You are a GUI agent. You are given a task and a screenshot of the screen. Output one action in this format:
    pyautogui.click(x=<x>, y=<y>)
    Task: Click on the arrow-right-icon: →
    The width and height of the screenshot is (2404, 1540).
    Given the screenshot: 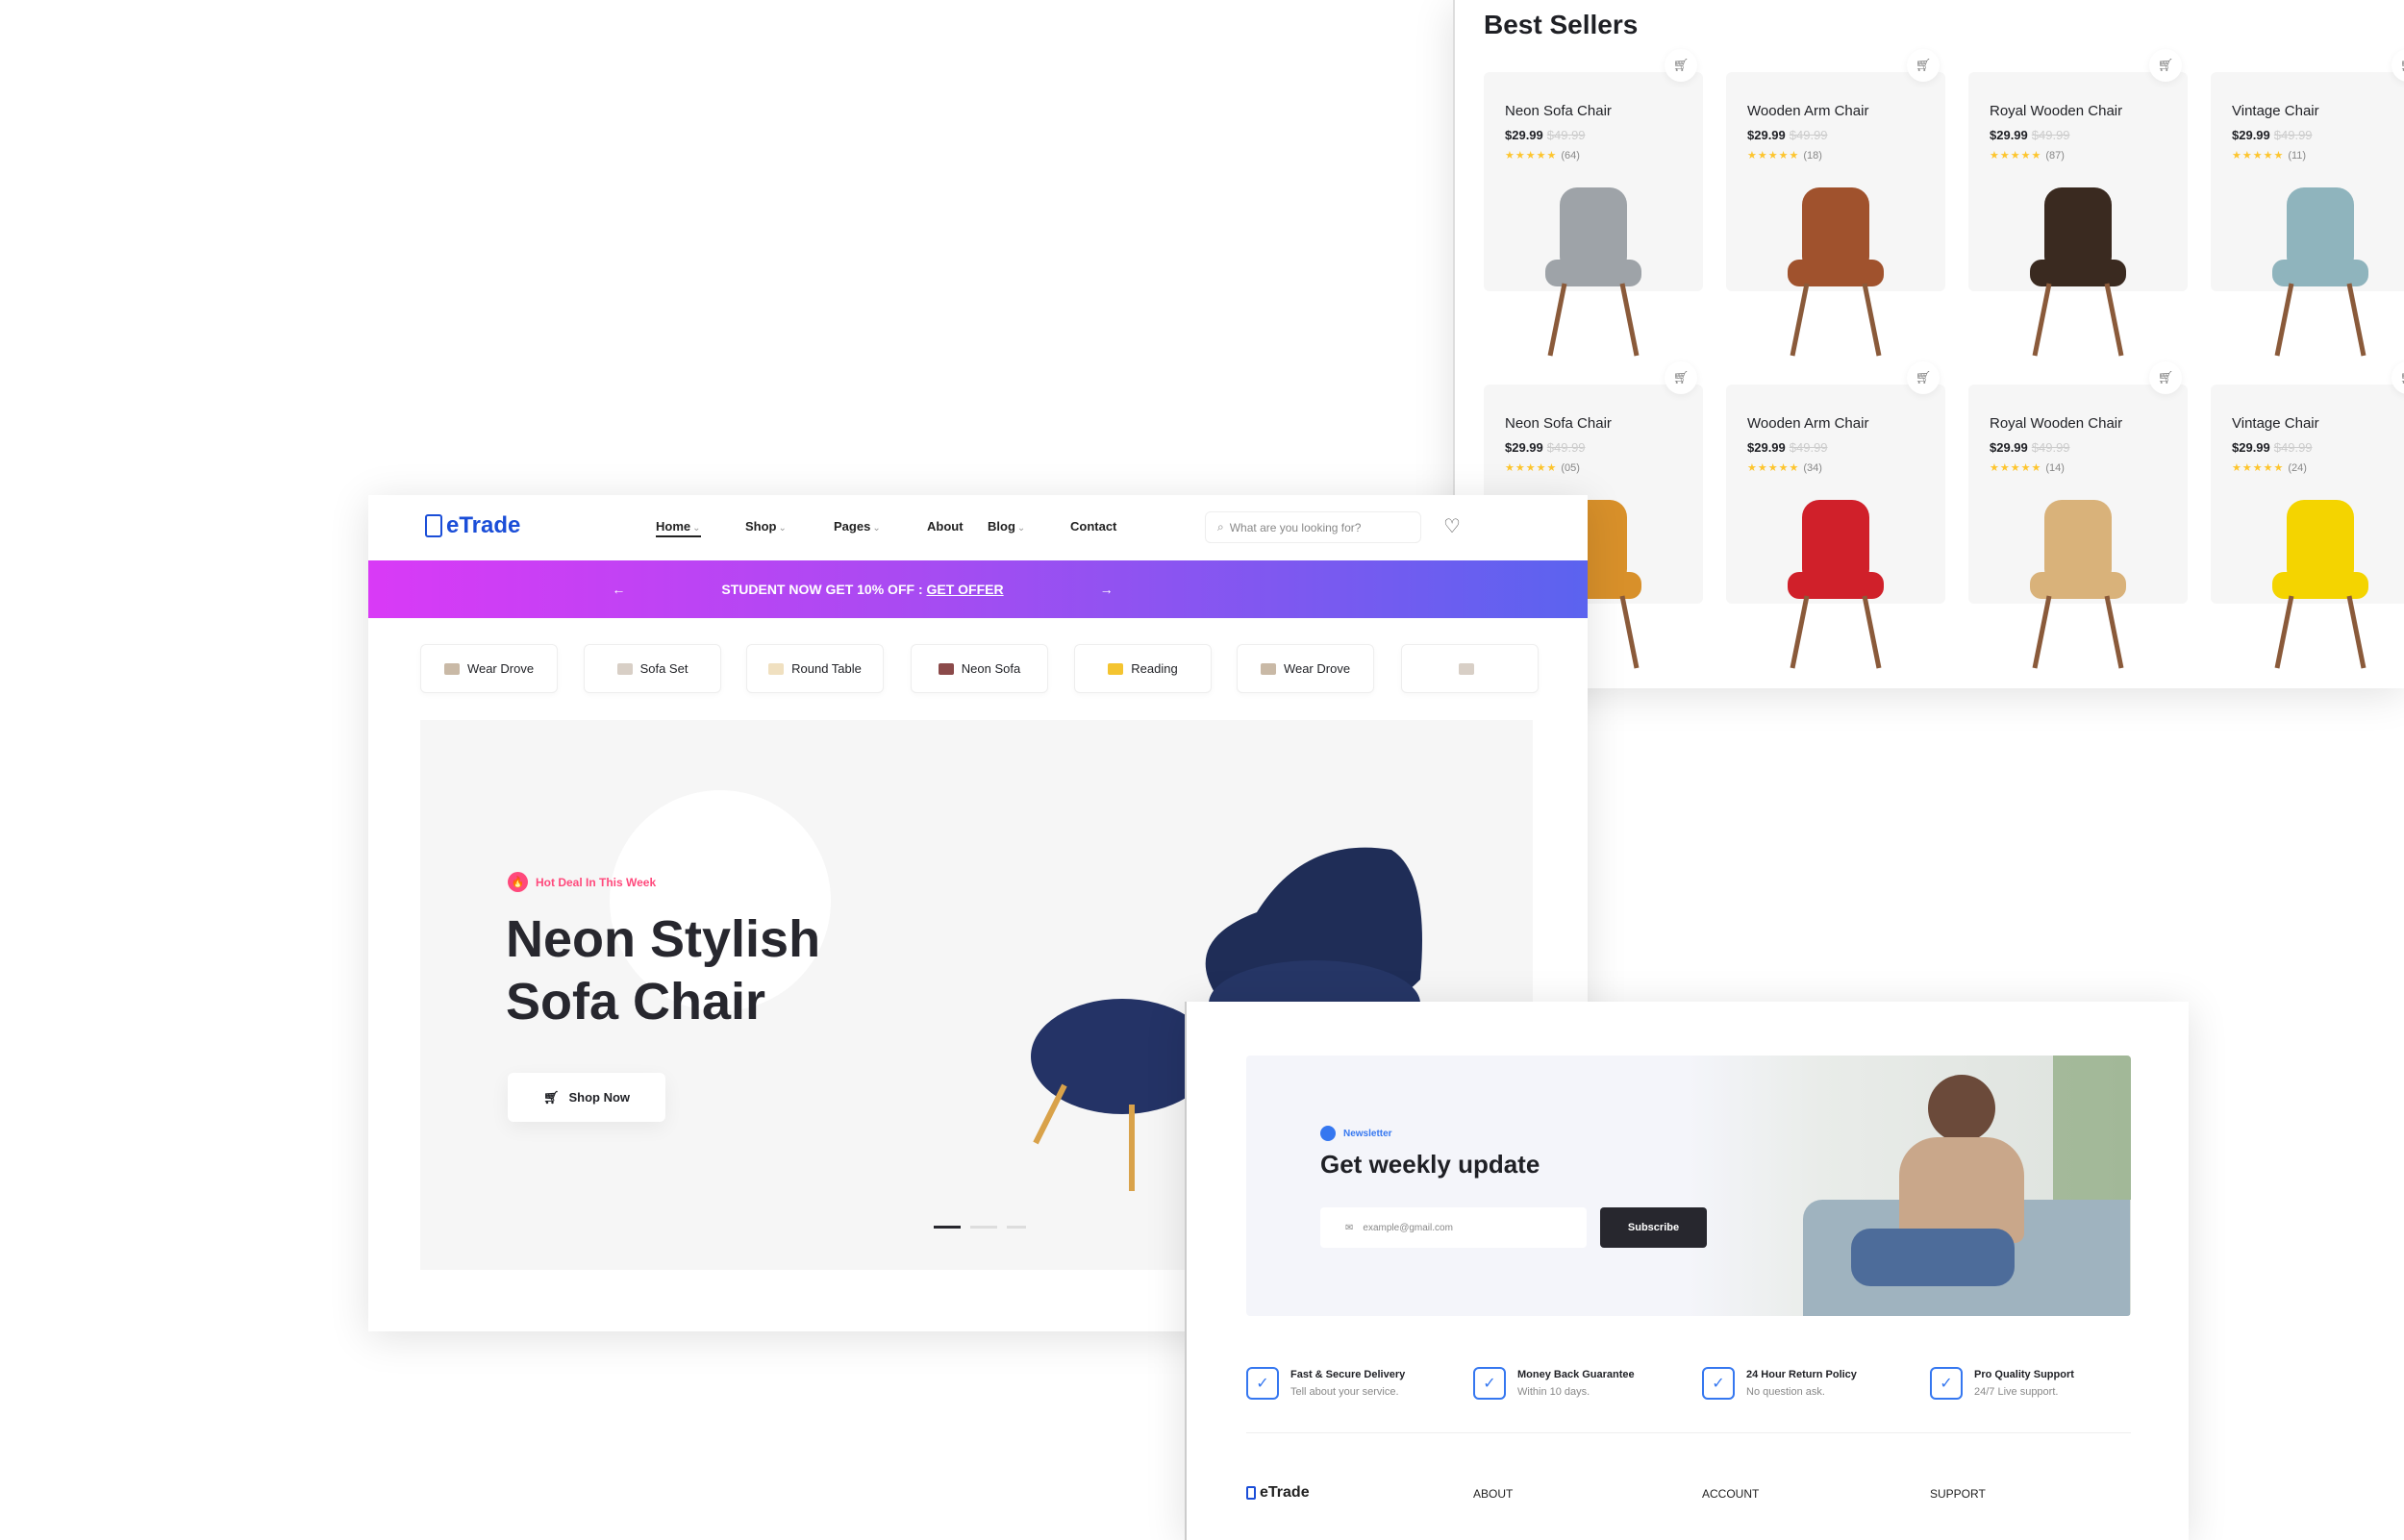 What is the action you would take?
    pyautogui.click(x=1107, y=589)
    